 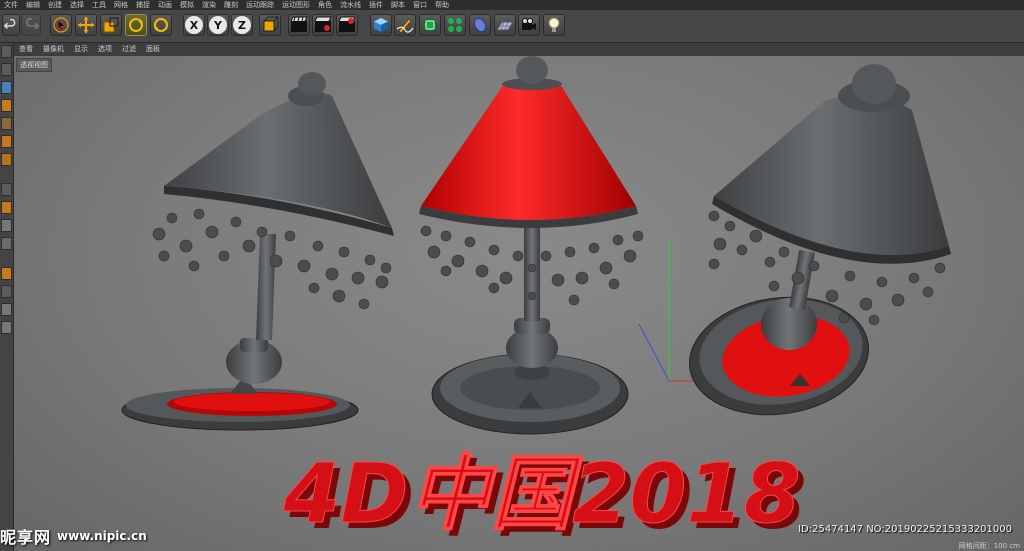 I want to click on viewport-menu-item: 查看, so click(x=26, y=49).